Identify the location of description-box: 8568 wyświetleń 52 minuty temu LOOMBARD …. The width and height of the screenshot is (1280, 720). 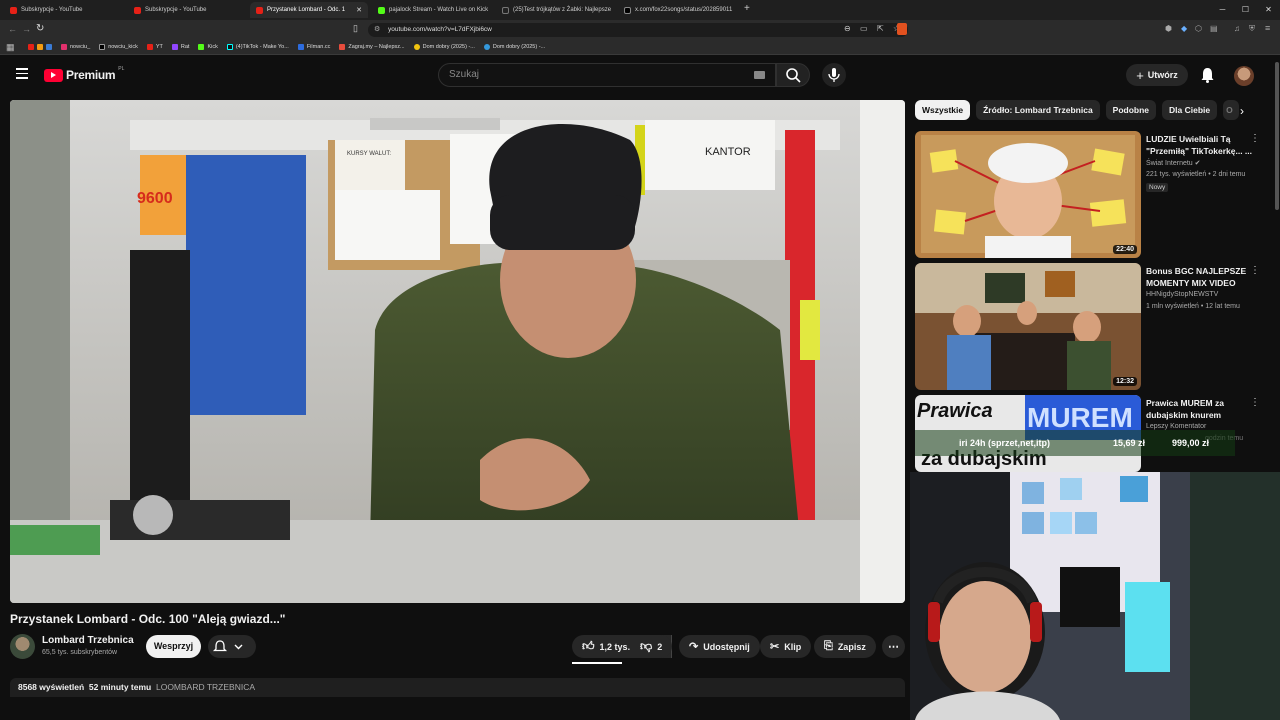
(457, 687).